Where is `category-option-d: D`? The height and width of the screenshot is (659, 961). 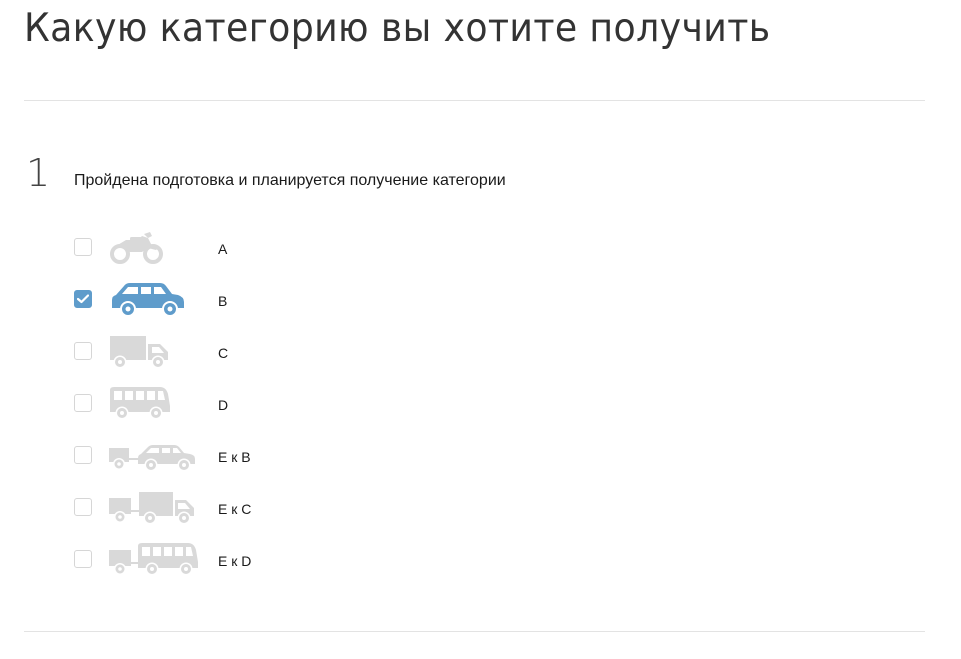 category-option-d: D is located at coordinates (224, 410).